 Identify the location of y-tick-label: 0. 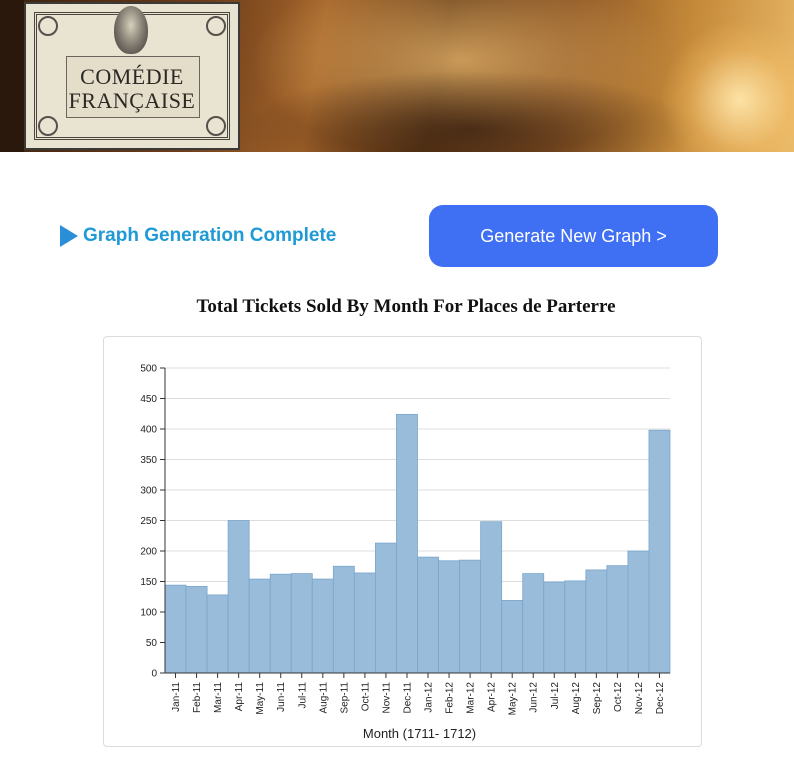
(154, 674).